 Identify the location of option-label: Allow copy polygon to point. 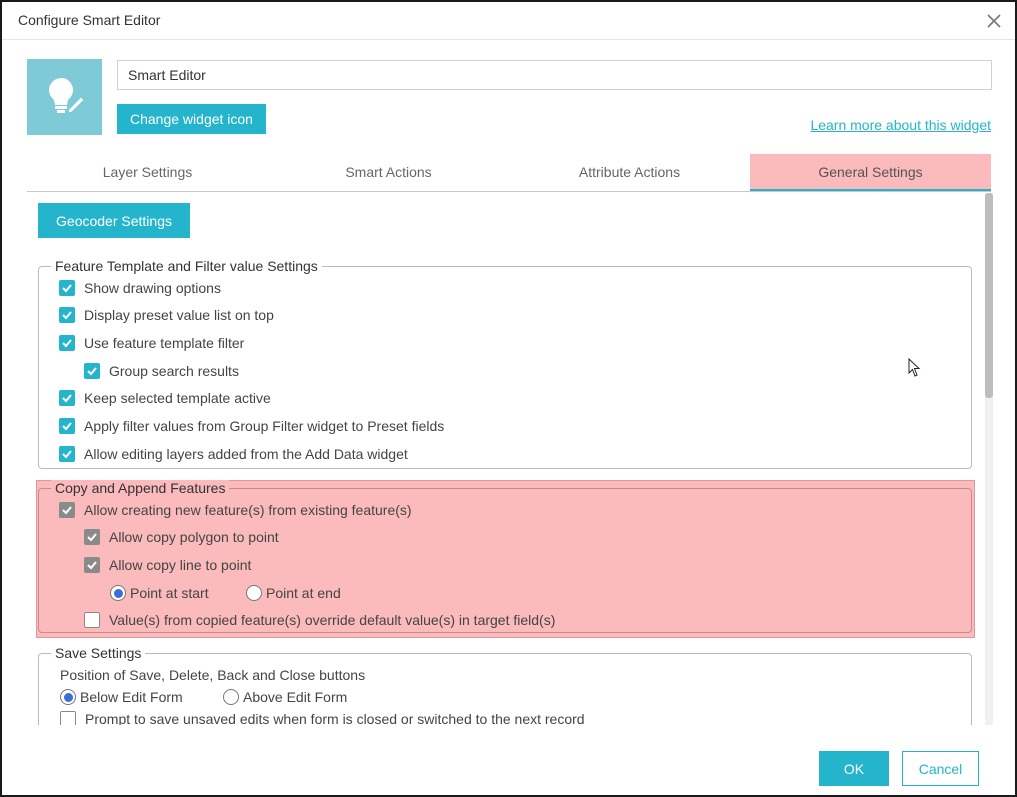
(194, 537).